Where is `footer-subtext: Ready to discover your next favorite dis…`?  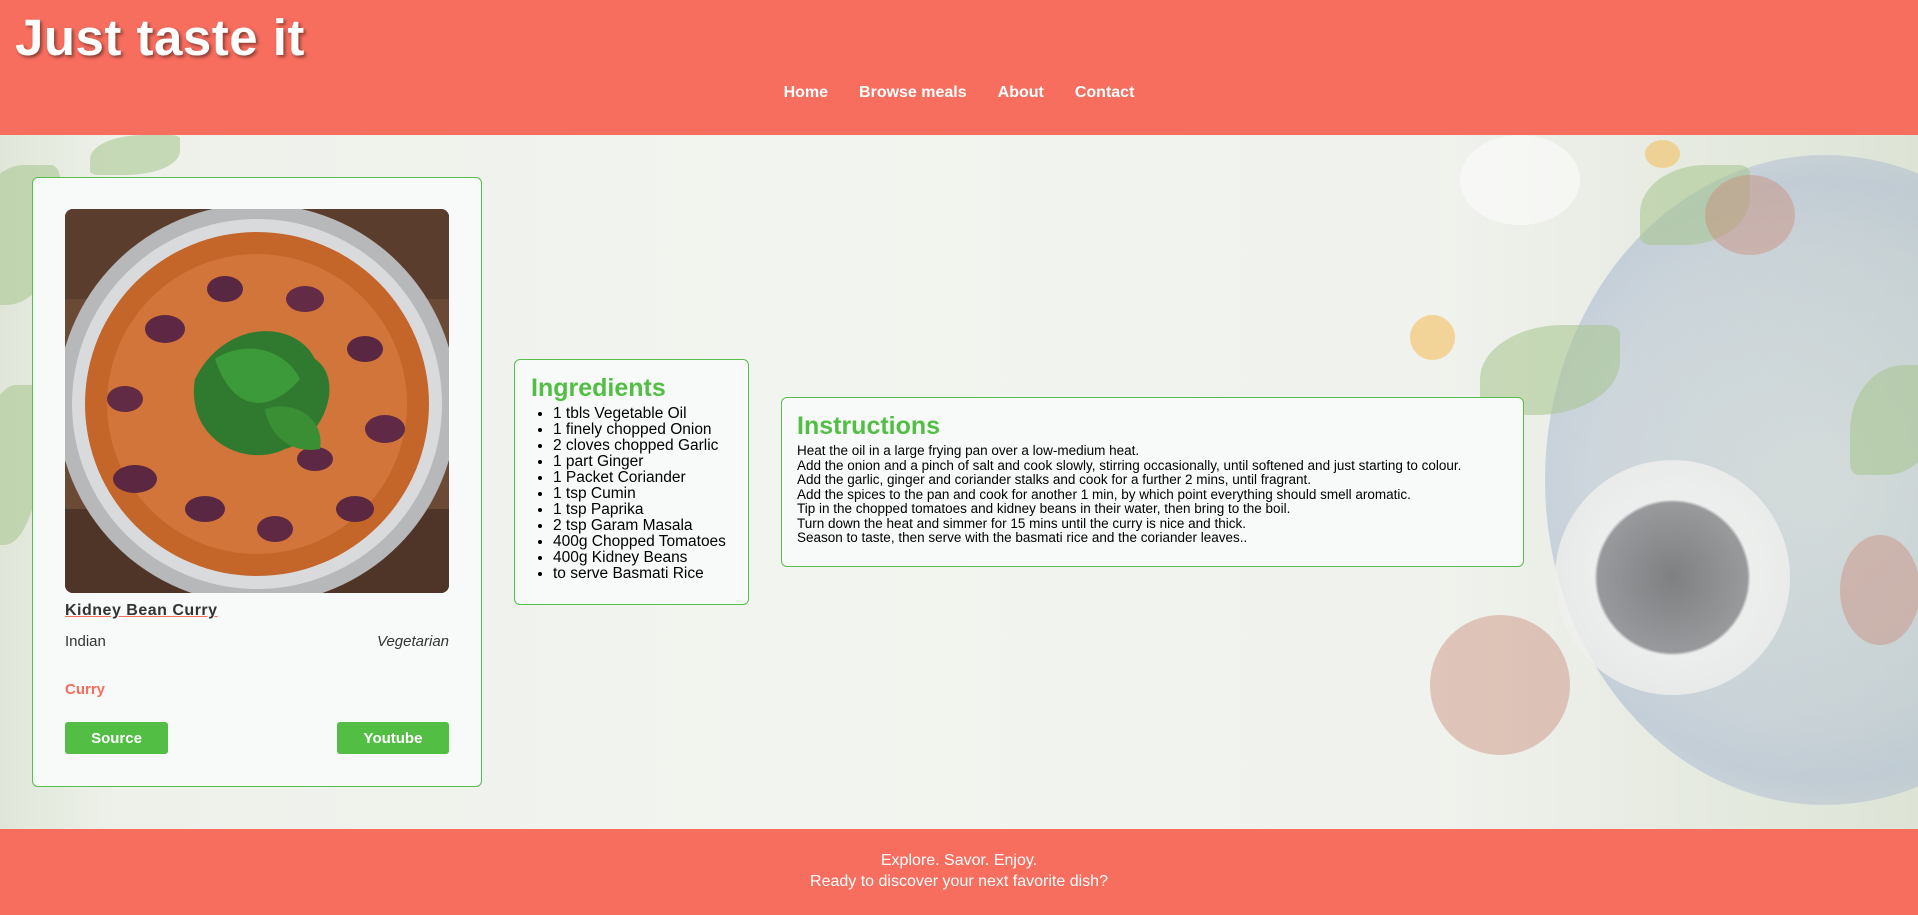
footer-subtext: Ready to discover your next favorite dis… is located at coordinates (959, 881).